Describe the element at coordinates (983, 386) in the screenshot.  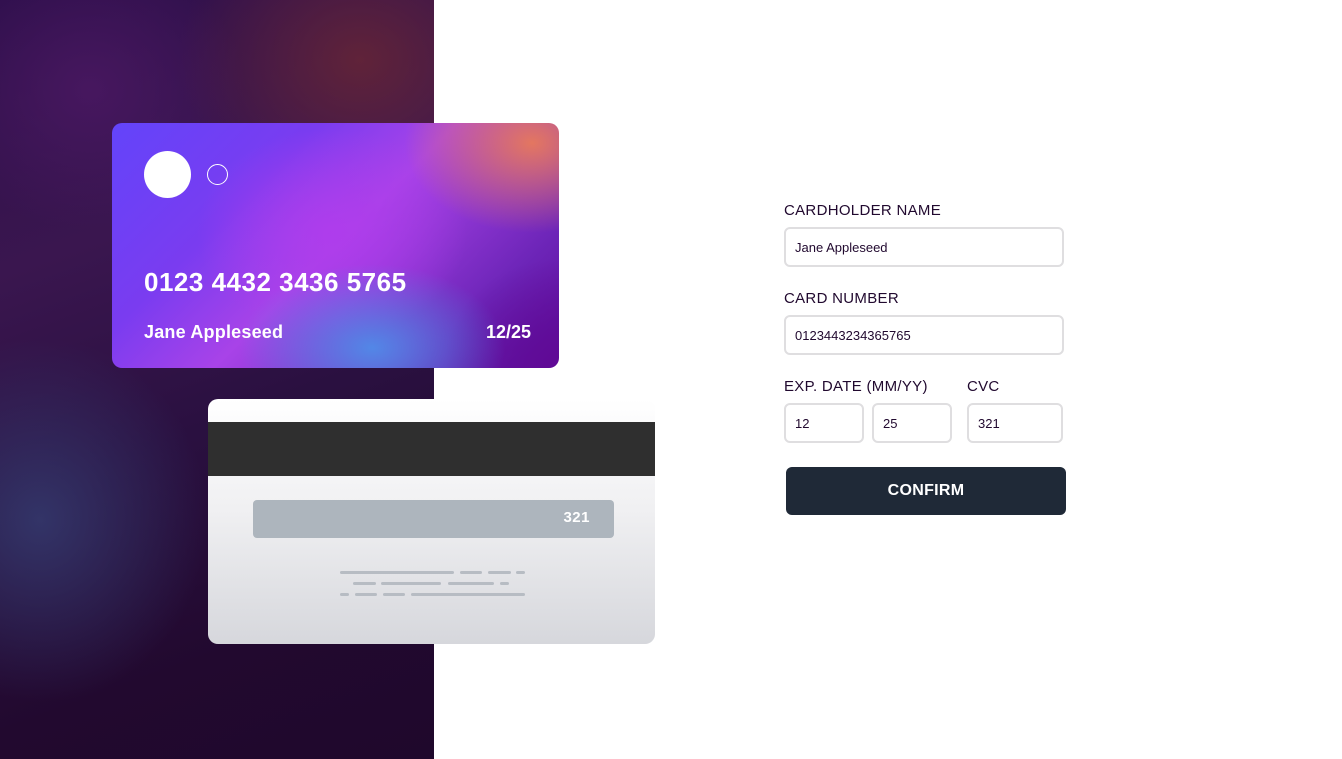
I see `cvc-label: CVC` at that location.